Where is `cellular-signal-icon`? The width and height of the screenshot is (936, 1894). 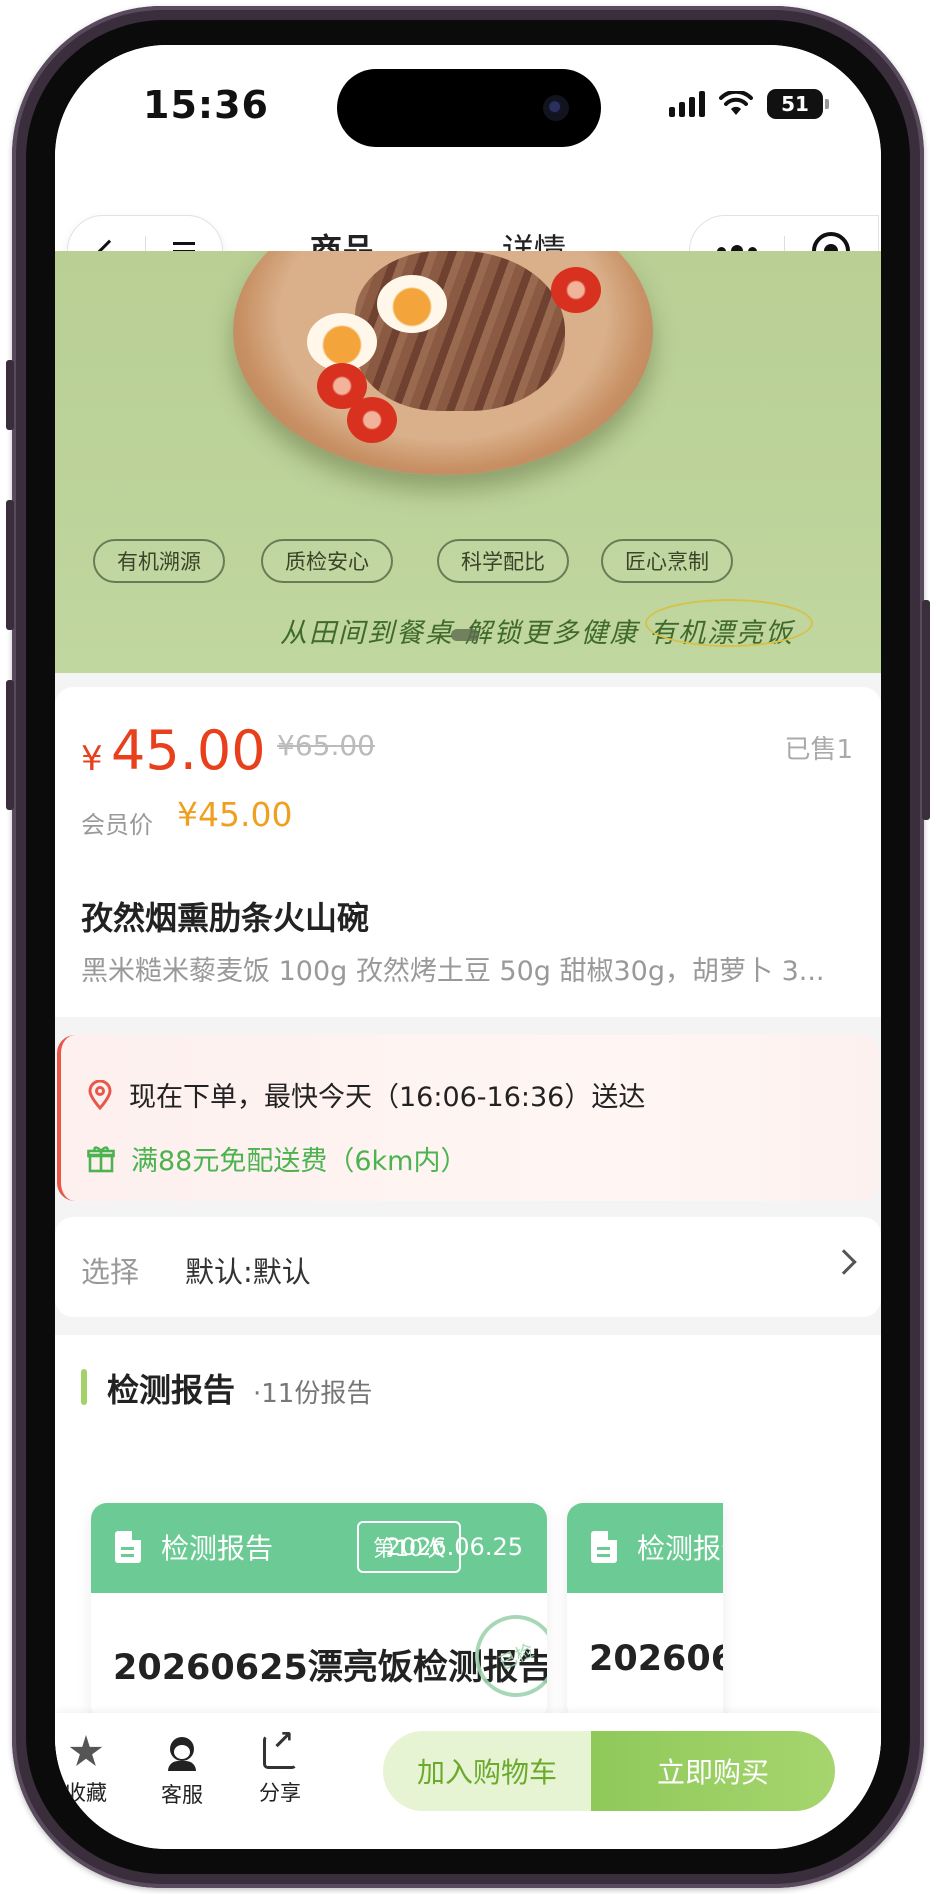
cellular-signal-icon is located at coordinates (687, 104).